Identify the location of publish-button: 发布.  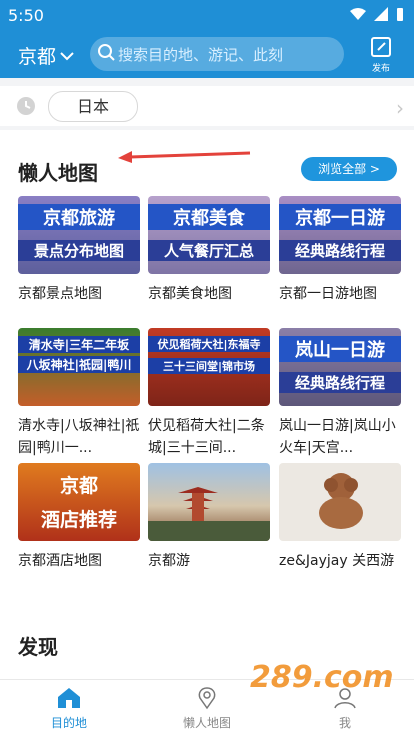
(381, 55).